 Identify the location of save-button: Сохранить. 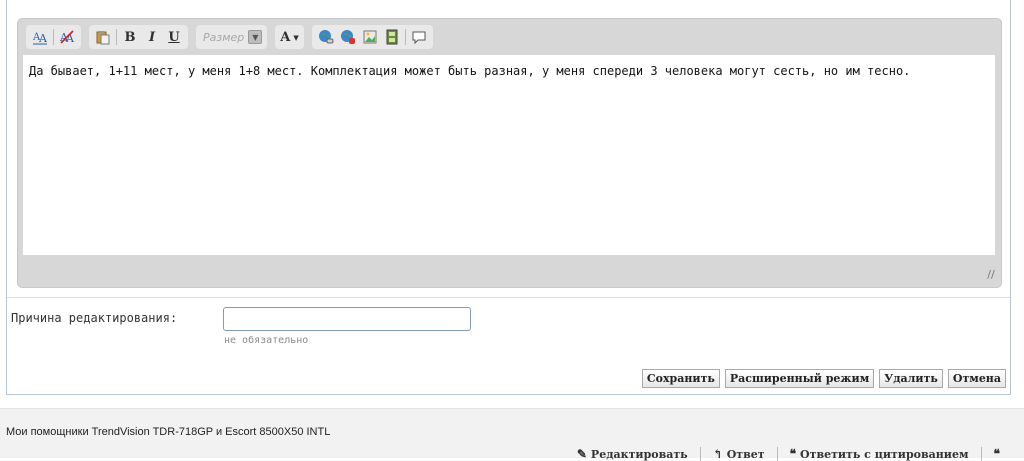
(680, 378).